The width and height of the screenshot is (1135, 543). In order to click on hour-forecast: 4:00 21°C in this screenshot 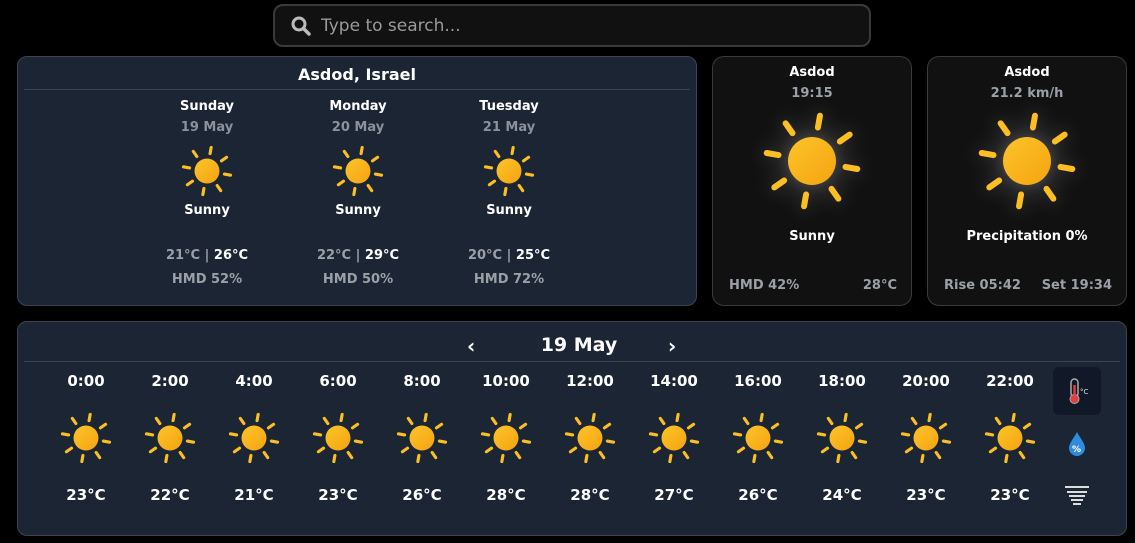, I will do `click(254, 438)`.